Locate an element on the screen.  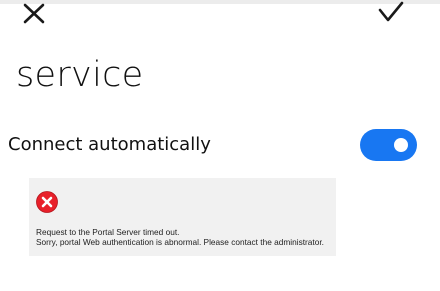
toggle-knob is located at coordinates (401, 145).